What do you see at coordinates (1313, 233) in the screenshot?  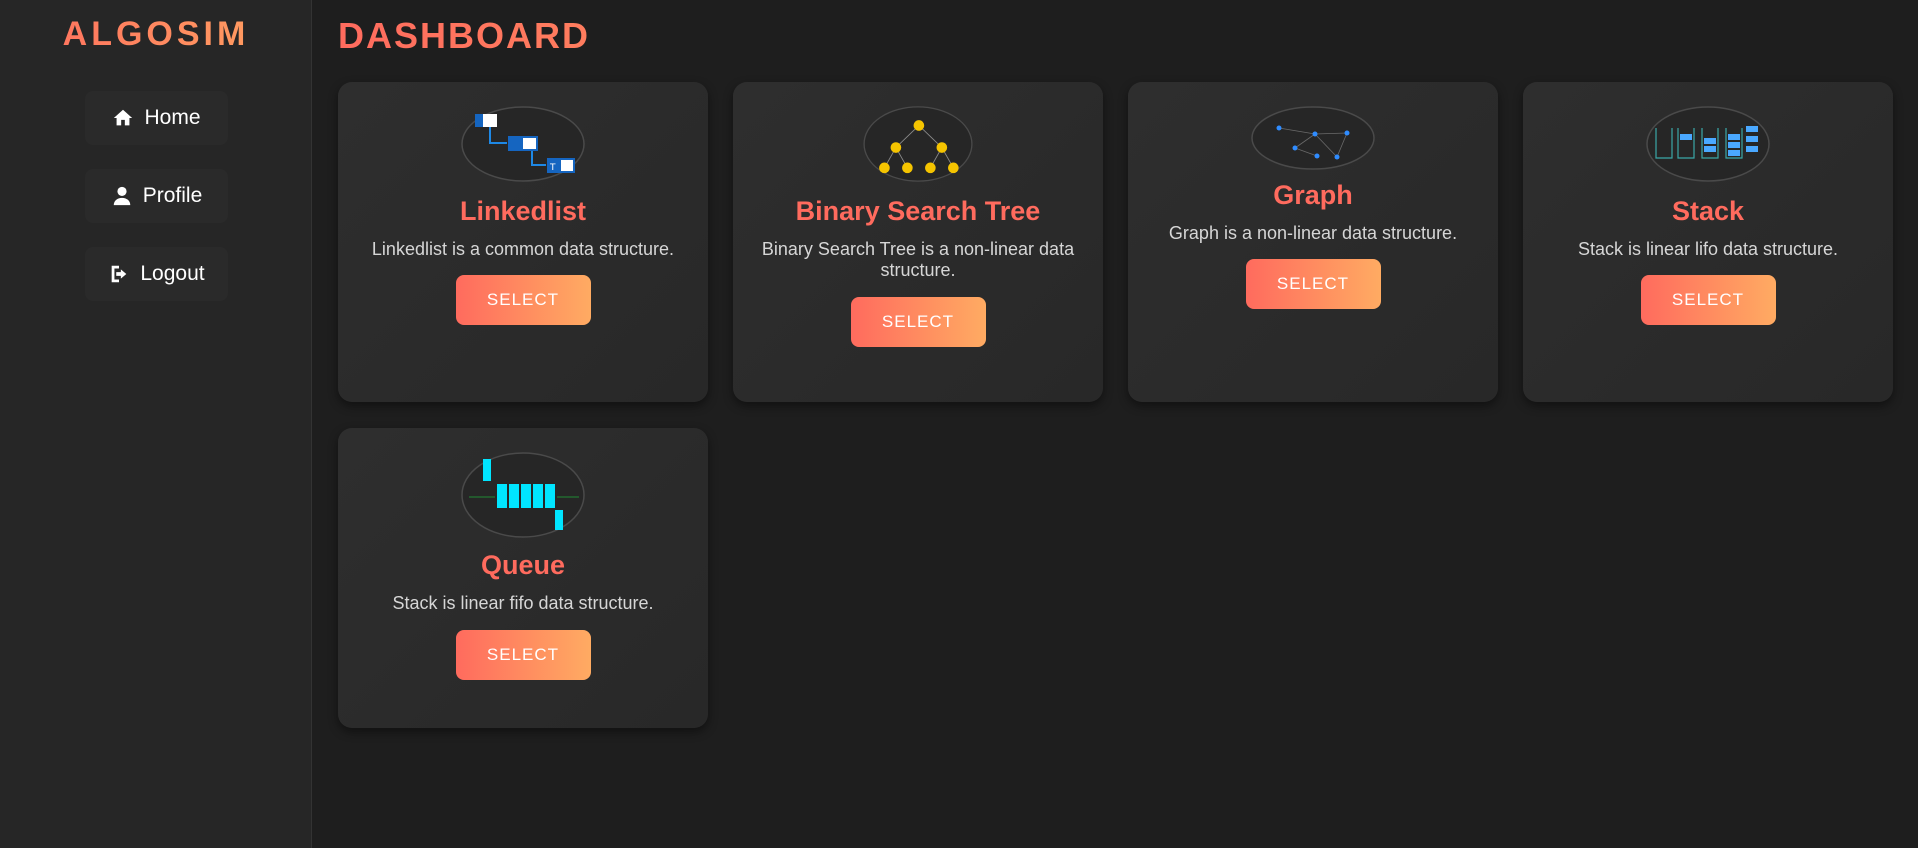 I see `card-description: Graph is a non-linear data structure.` at bounding box center [1313, 233].